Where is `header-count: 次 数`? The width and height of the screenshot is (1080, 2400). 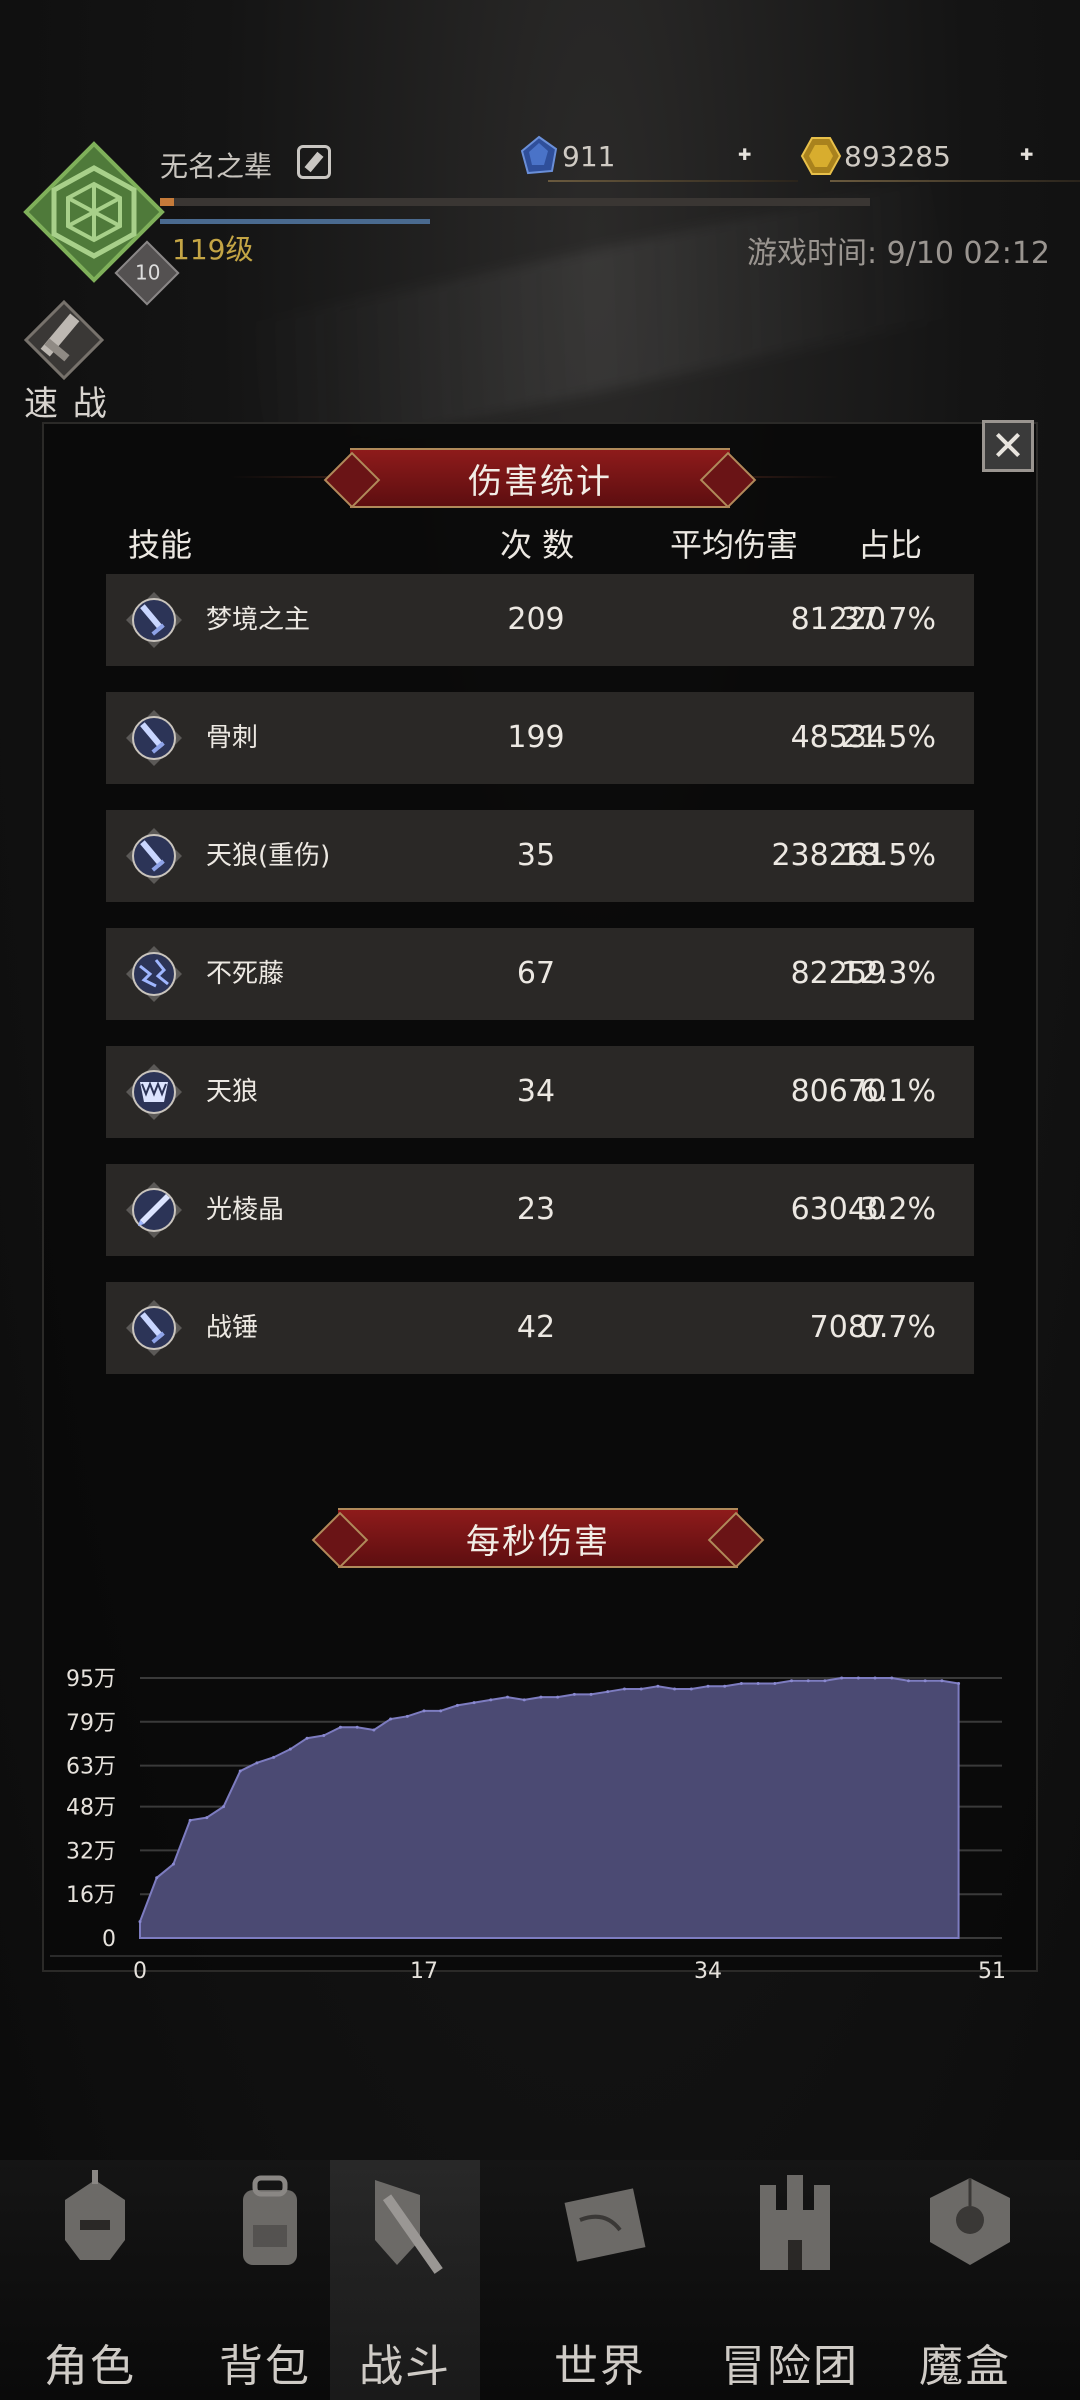
header-count: 次 数 is located at coordinates (537, 545).